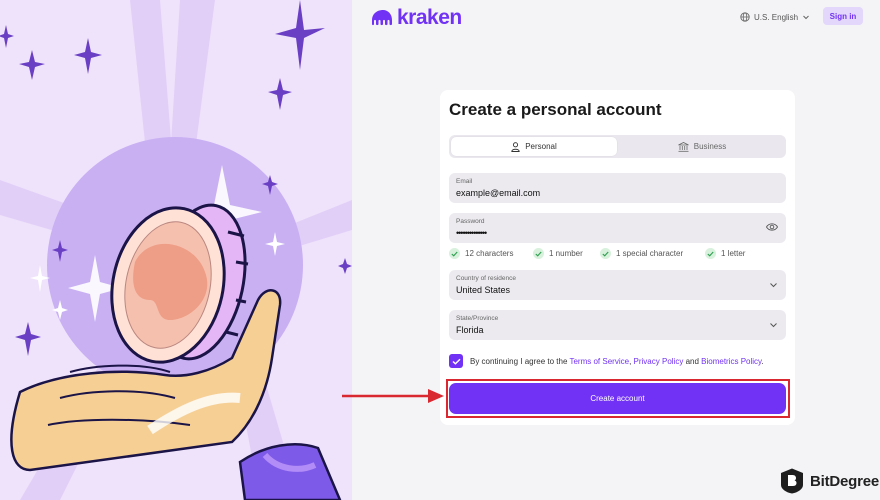 The image size is (880, 500). What do you see at coordinates (745, 17) in the screenshot?
I see `globe-icon` at bounding box center [745, 17].